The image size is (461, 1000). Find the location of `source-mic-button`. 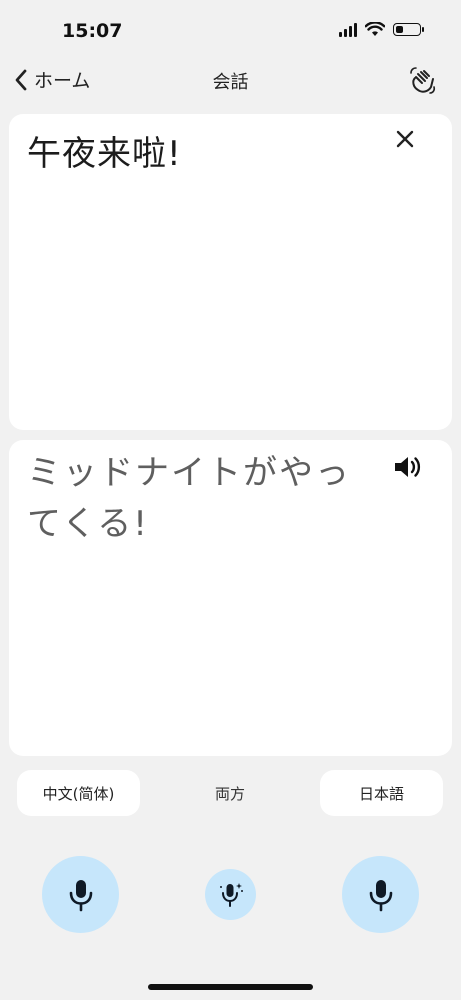

source-mic-button is located at coordinates (80, 894).